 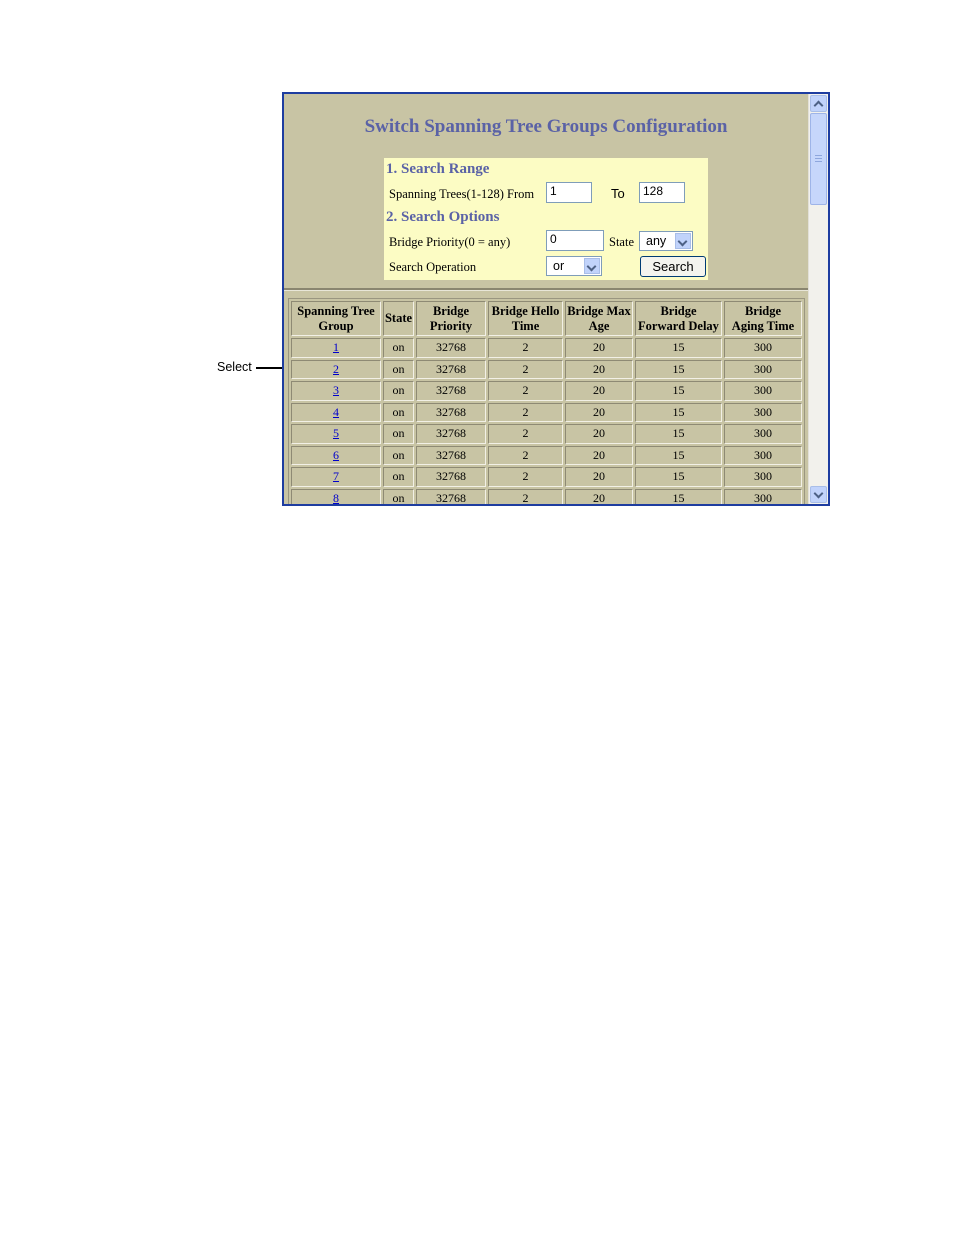 I want to click on search-operation-label: Search Operation, so click(x=433, y=267).